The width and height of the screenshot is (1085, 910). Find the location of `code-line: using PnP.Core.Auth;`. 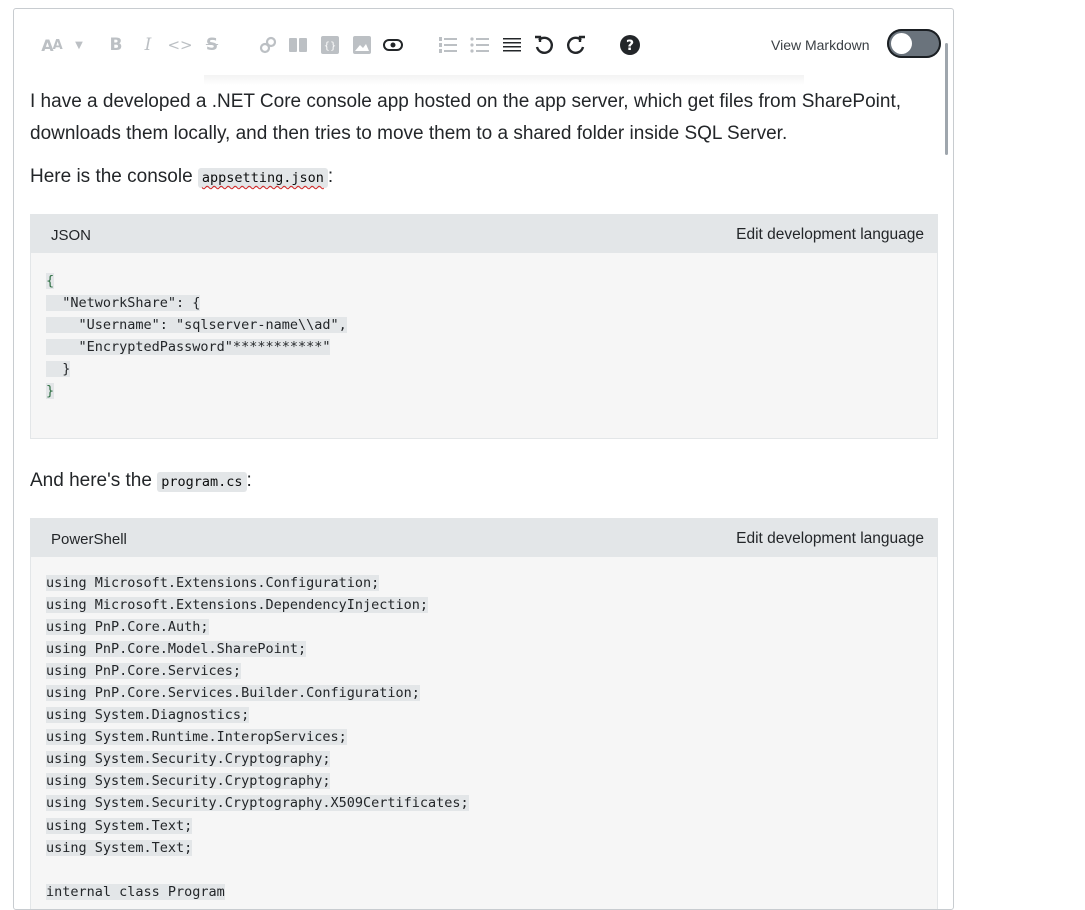

code-line: using PnP.Core.Auth; is located at coordinates (127, 627).